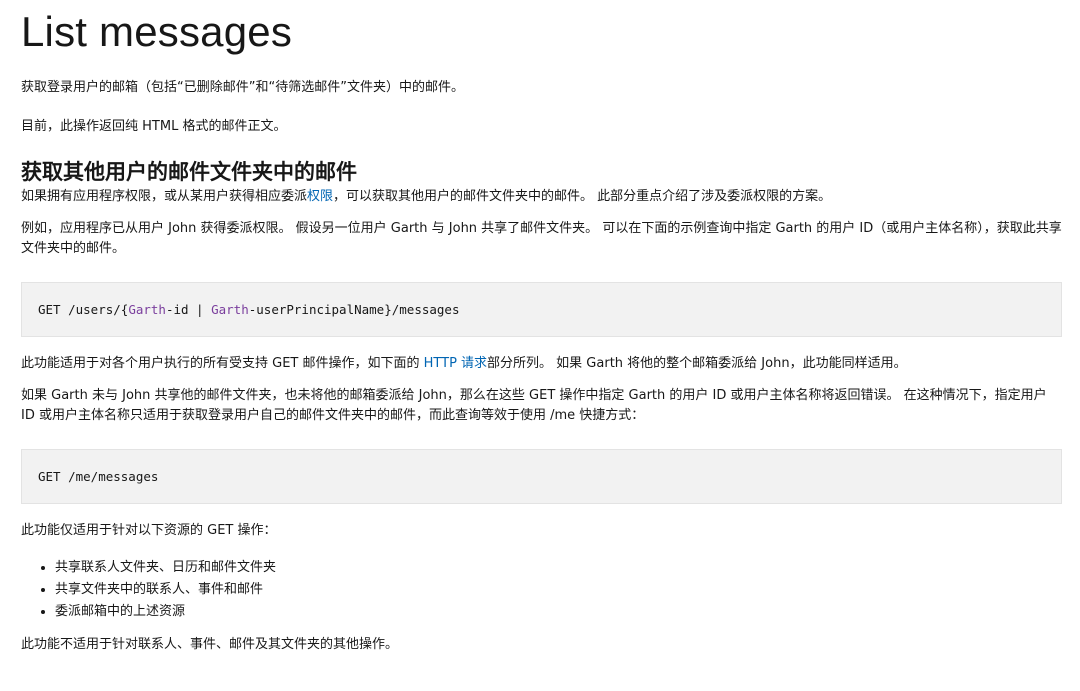 Image resolution: width=1080 pixels, height=691 pixels. What do you see at coordinates (157, 31) in the screenshot?
I see `page-title: List messages` at bounding box center [157, 31].